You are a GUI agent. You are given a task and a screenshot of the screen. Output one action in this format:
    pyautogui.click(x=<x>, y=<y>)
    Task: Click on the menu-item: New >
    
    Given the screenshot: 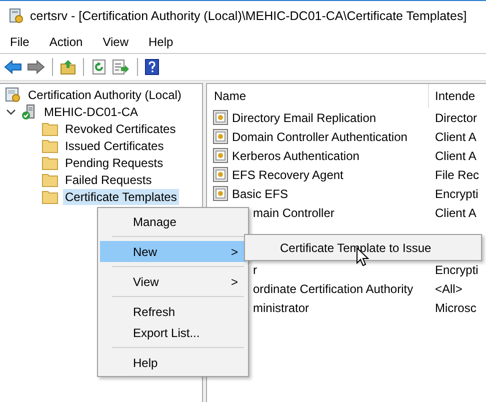 What is the action you would take?
    pyautogui.click(x=173, y=251)
    